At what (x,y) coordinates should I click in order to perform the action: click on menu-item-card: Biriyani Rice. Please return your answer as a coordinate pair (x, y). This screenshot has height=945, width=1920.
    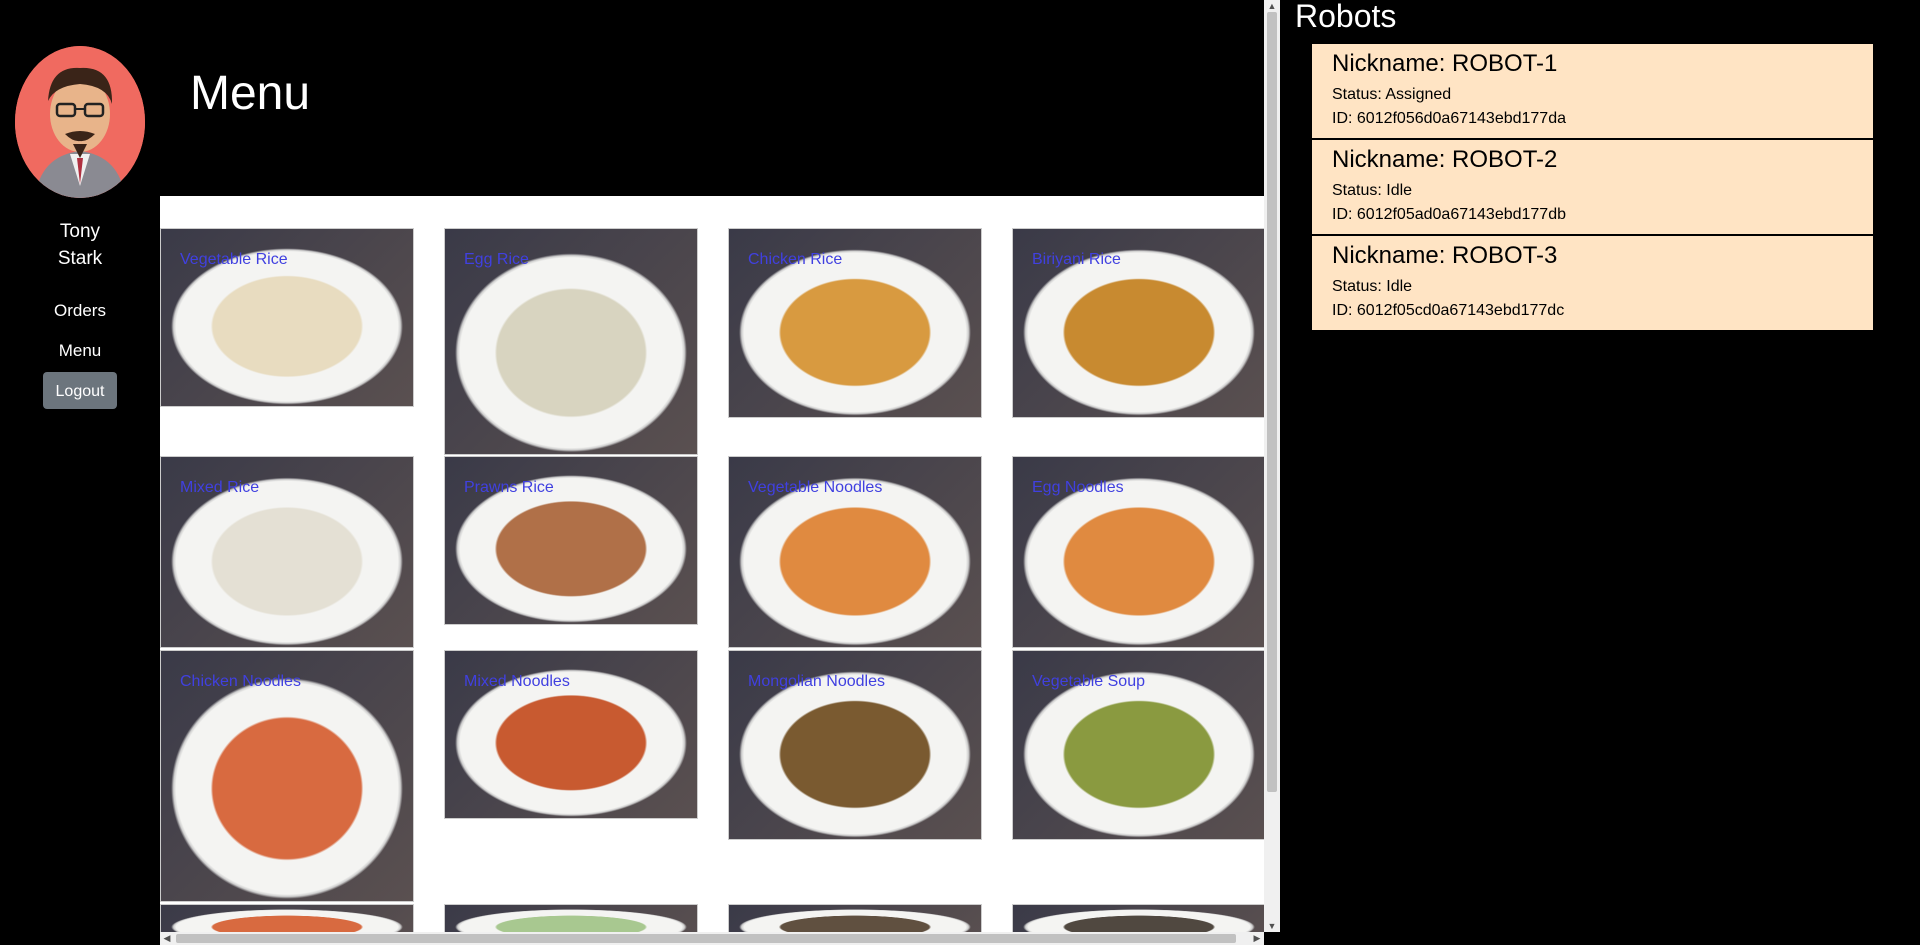
    Looking at the image, I should click on (1138, 323).